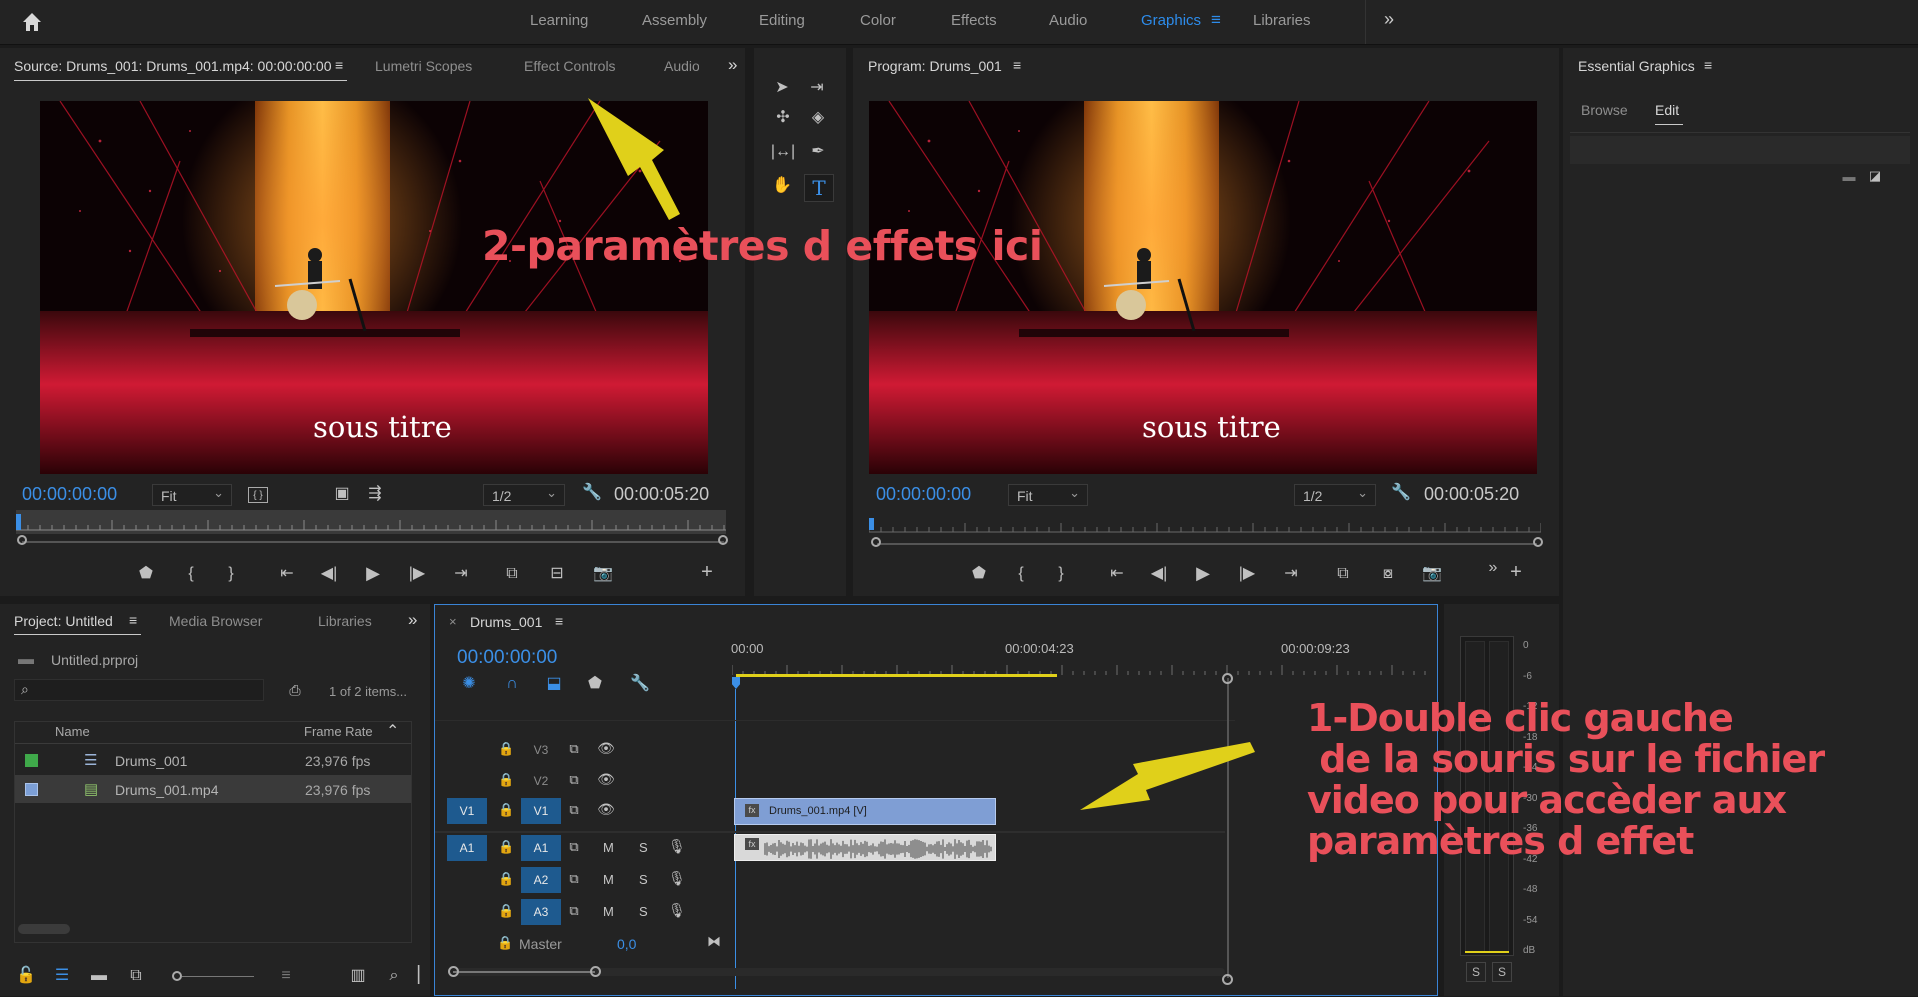 Image resolution: width=1918 pixels, height=997 pixels. What do you see at coordinates (191, 574) in the screenshot?
I see `mark-in-icon: {` at bounding box center [191, 574].